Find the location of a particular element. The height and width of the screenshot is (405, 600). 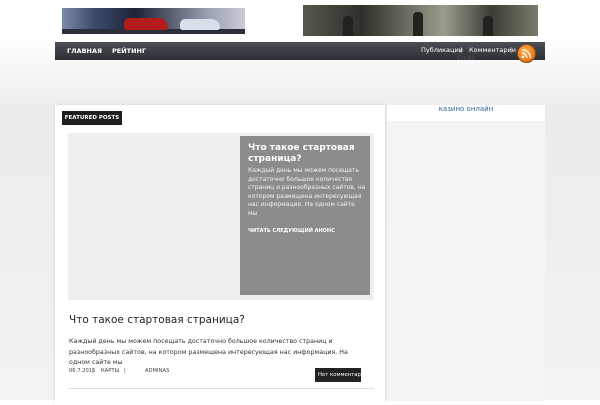

banner-white-car is located at coordinates (200, 24).